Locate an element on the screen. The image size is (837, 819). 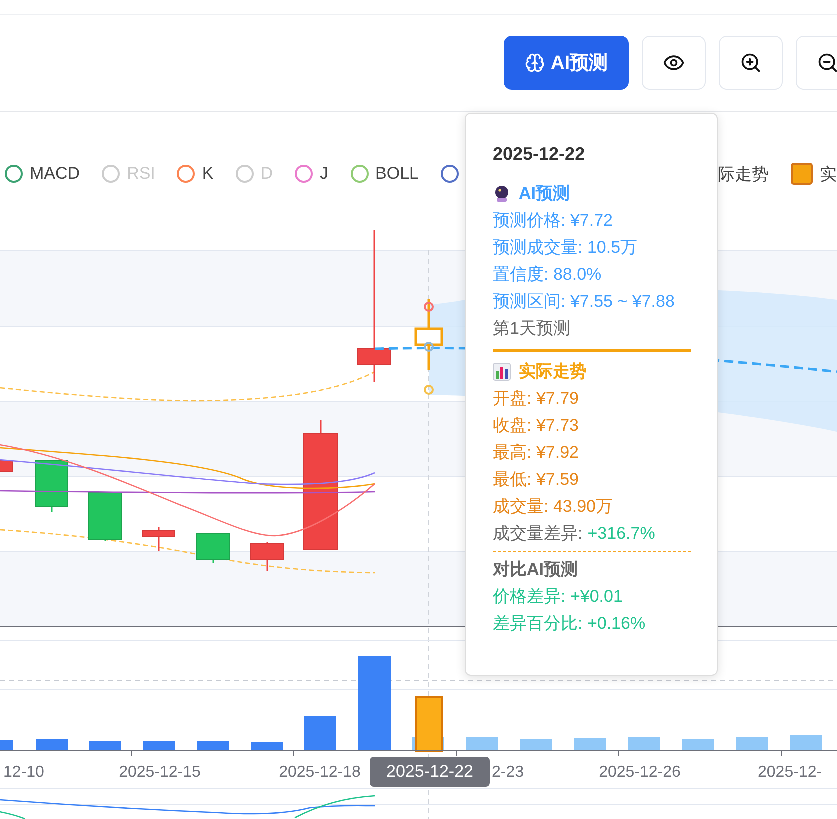
compare-line: 差异百分比: +0.16% is located at coordinates (570, 624).